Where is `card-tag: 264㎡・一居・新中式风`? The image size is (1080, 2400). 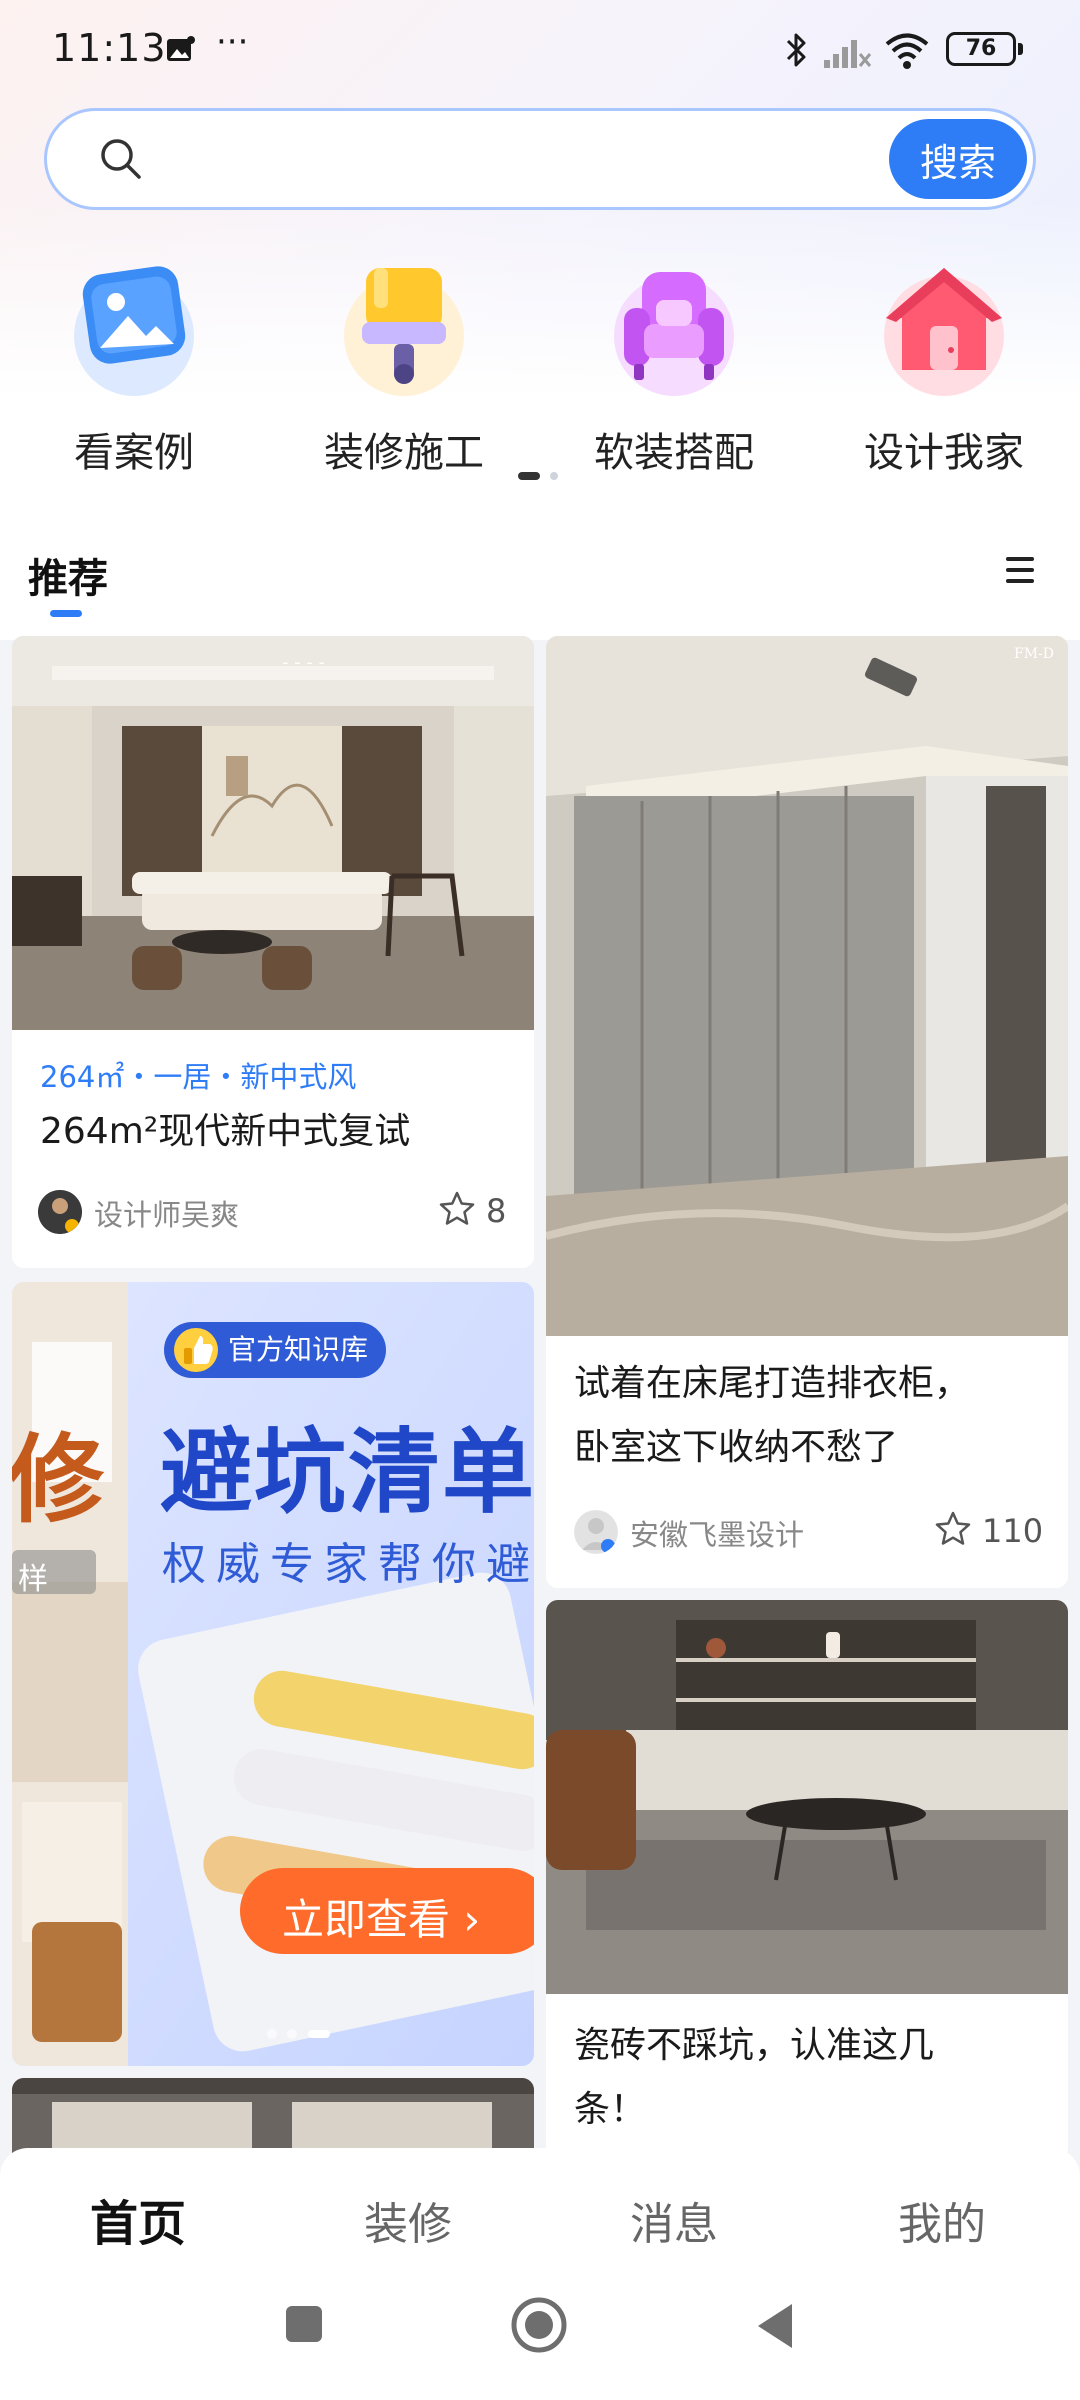
card-tag: 264㎡・一居・新中式风 is located at coordinates (198, 1077).